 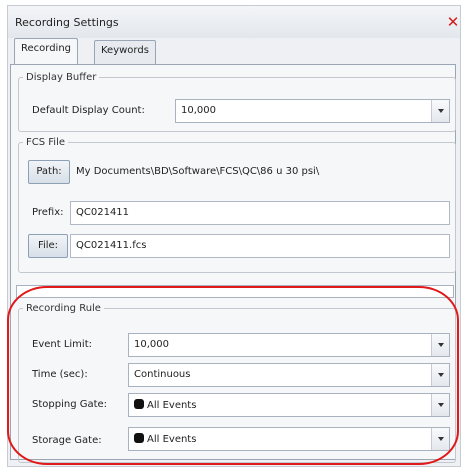 What do you see at coordinates (312, 111) in the screenshot?
I see `default-display-count-select: 10,000` at bounding box center [312, 111].